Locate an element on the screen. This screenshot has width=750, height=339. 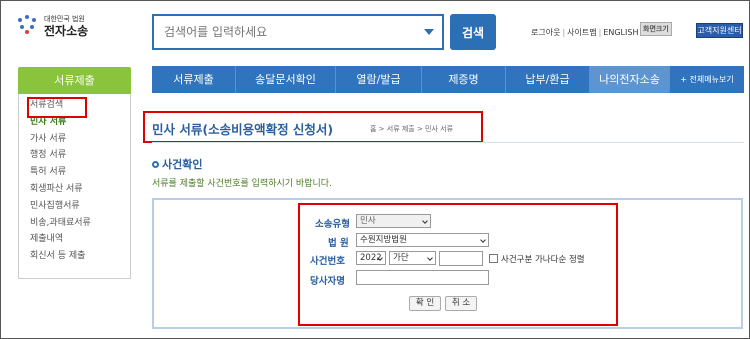
nav-my-e-litigation: 나의전자소송 is located at coordinates (630, 79).